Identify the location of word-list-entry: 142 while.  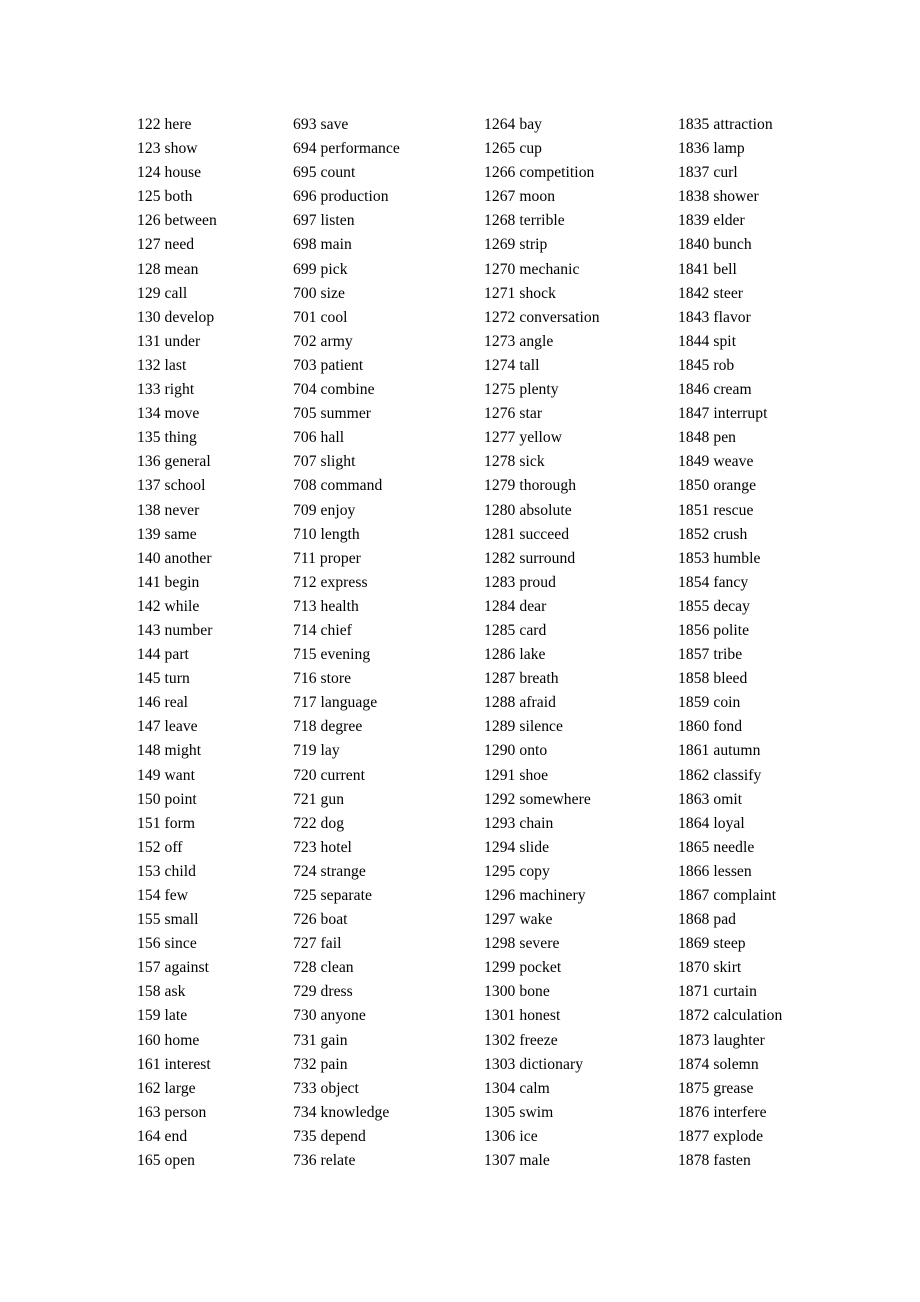
(212, 607).